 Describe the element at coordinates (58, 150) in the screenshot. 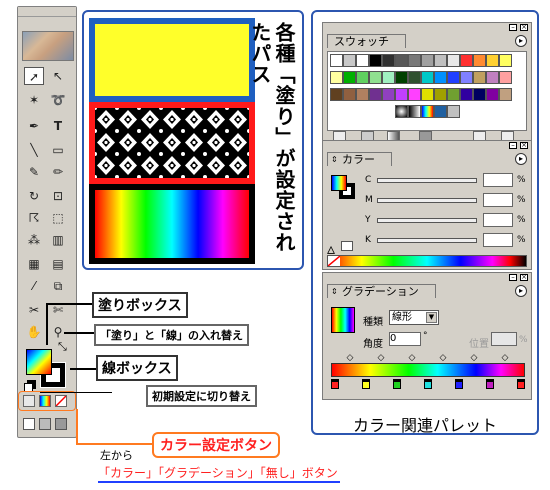

I see `rectangle-tool-icon: ▭` at that location.